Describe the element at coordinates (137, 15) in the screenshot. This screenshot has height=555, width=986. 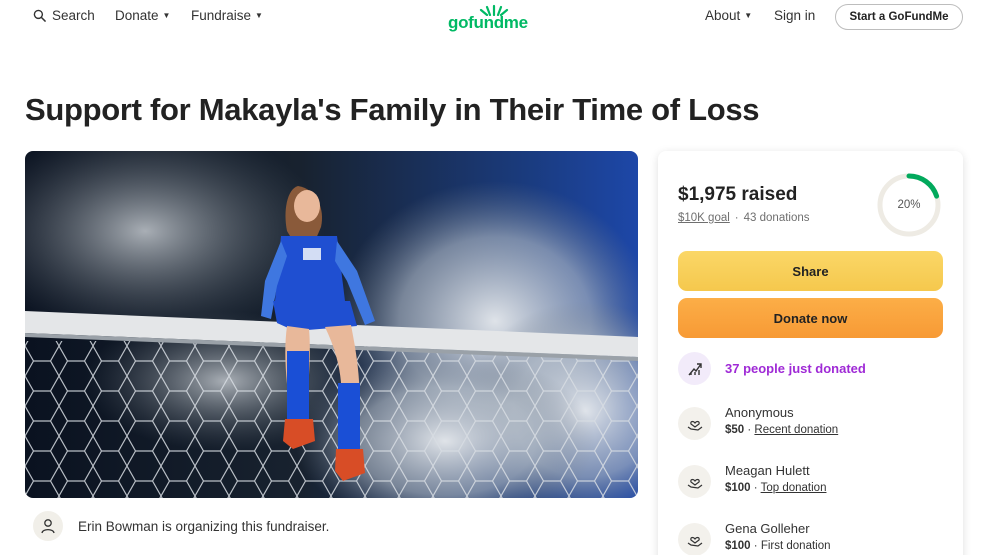
I see `donate-menu-label: Donate` at that location.